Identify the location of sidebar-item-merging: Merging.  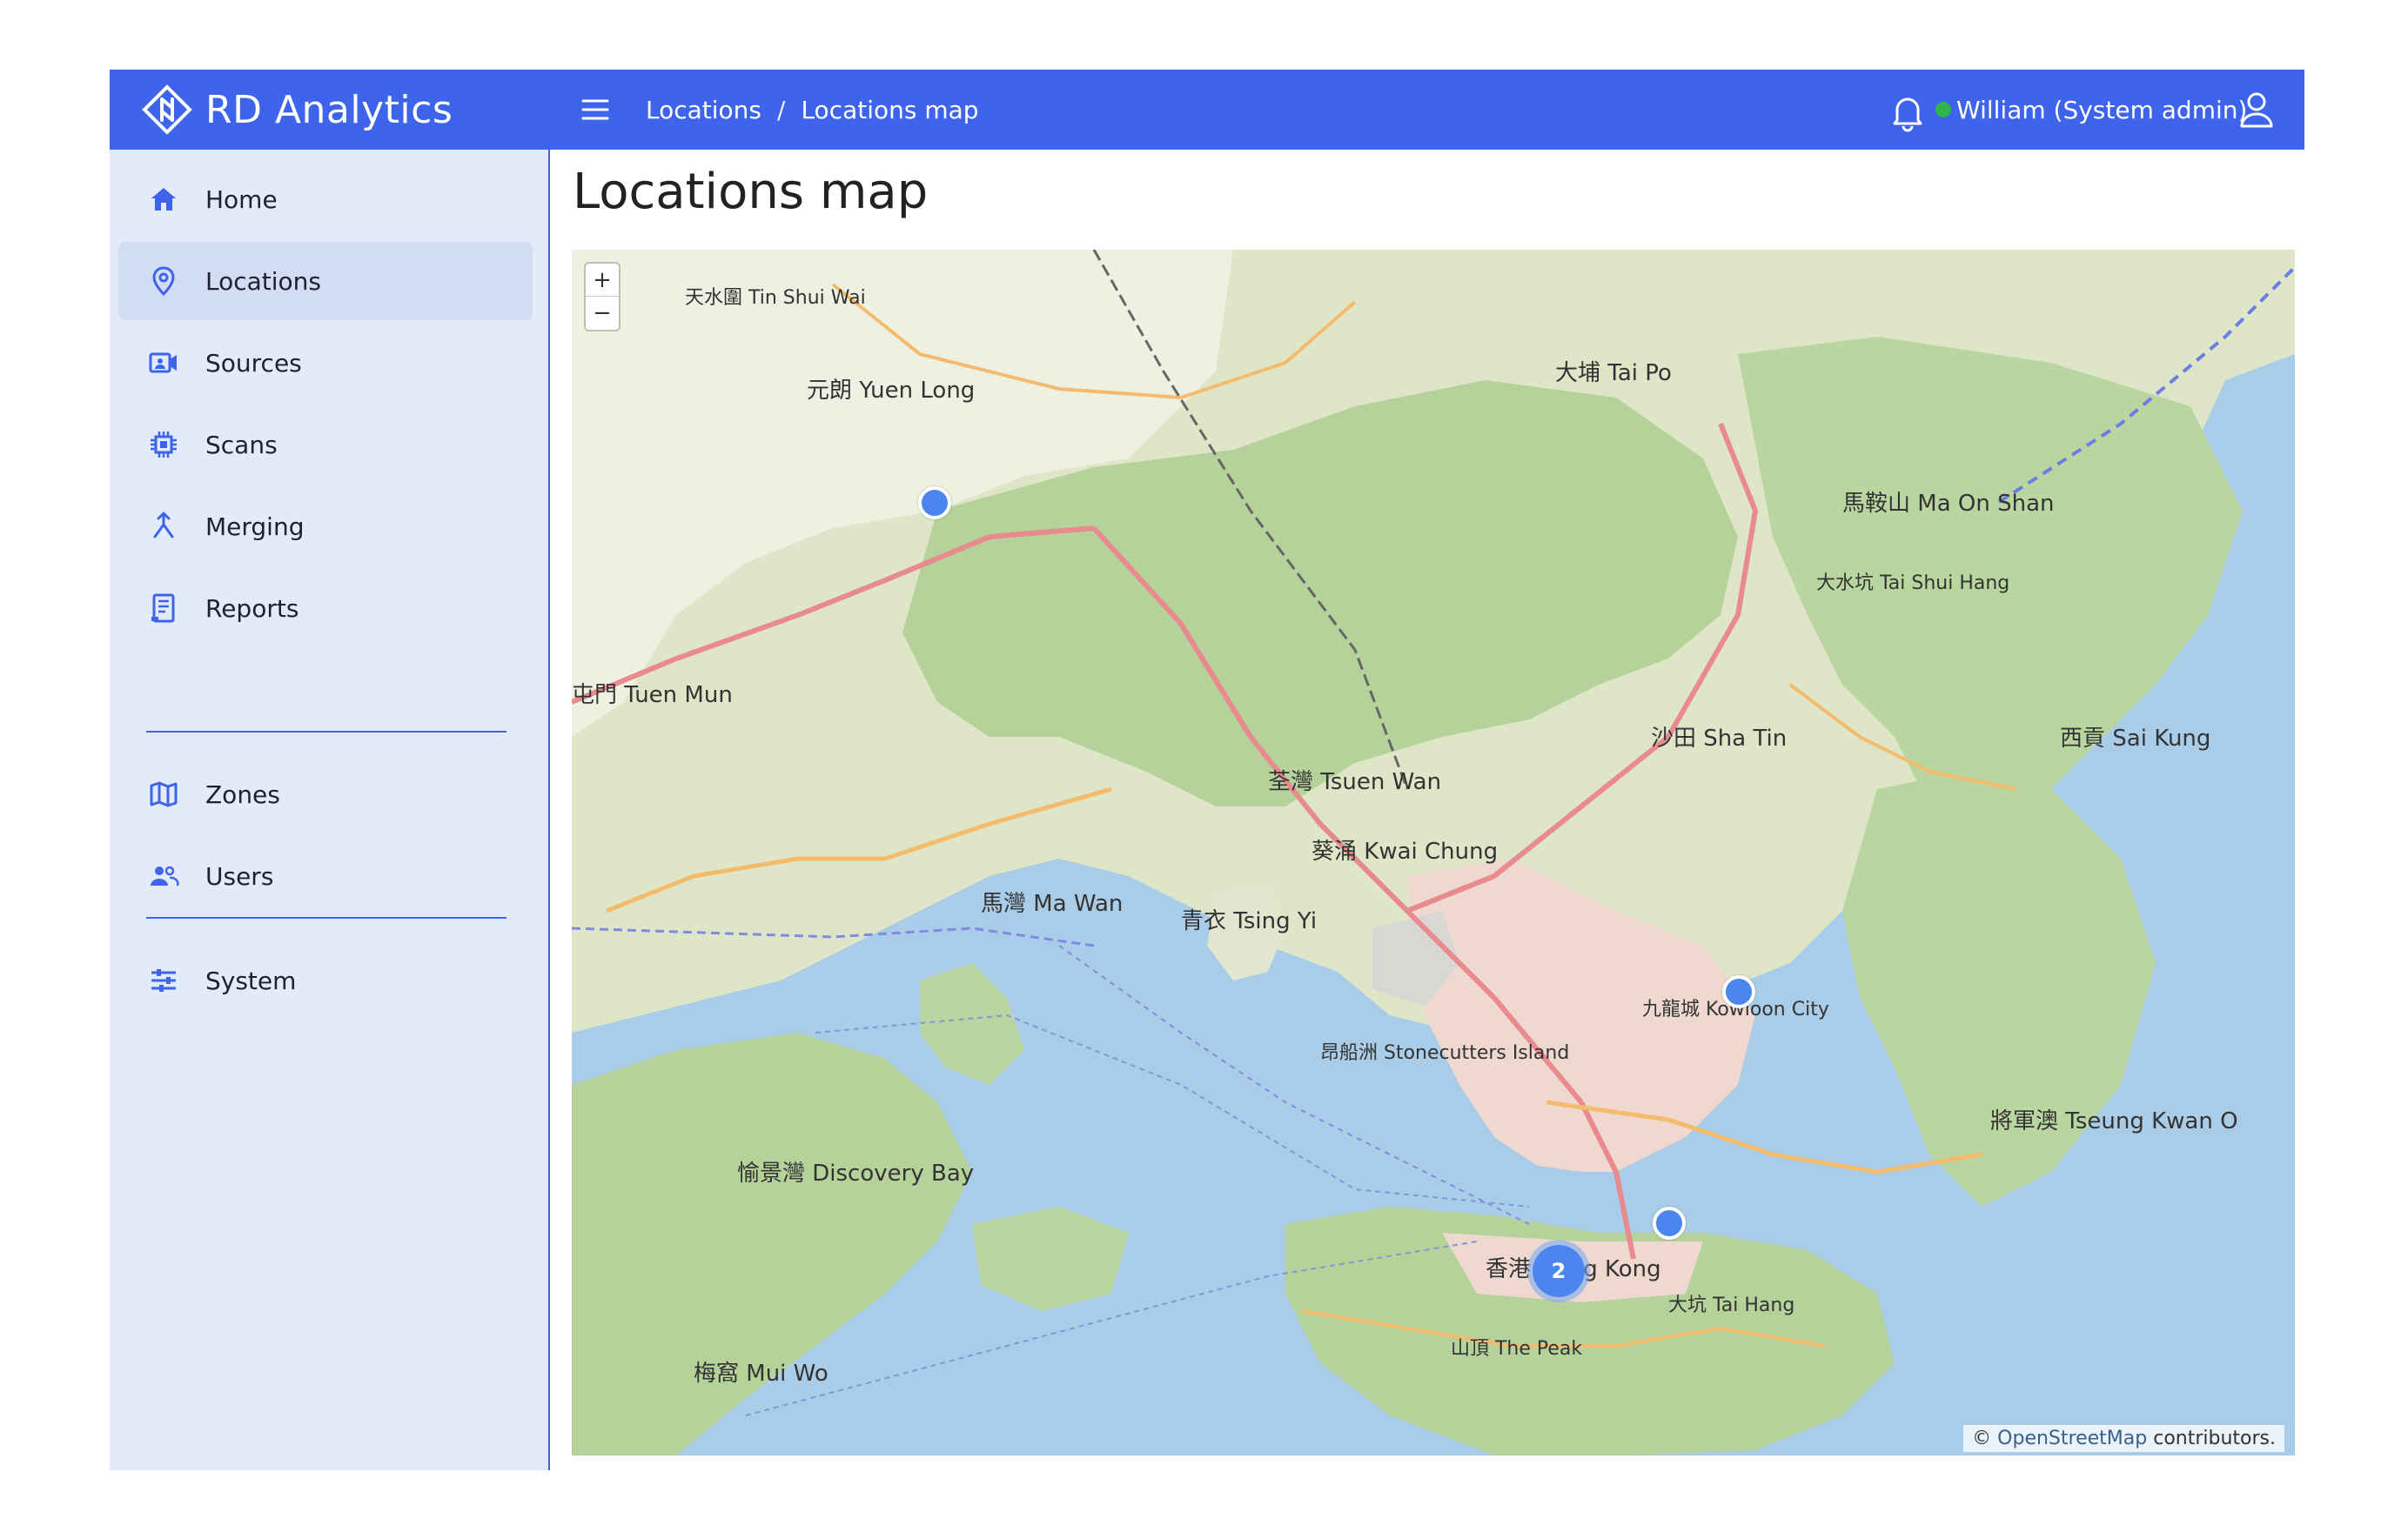
(325, 526).